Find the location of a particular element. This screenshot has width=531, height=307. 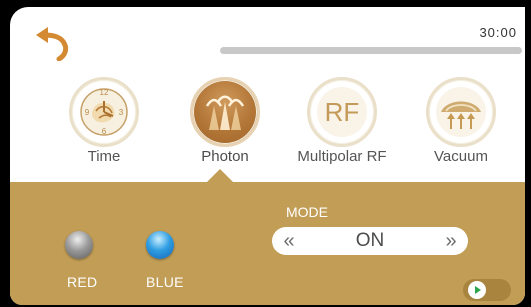

svg-text: 12 is located at coordinates (104, 92).